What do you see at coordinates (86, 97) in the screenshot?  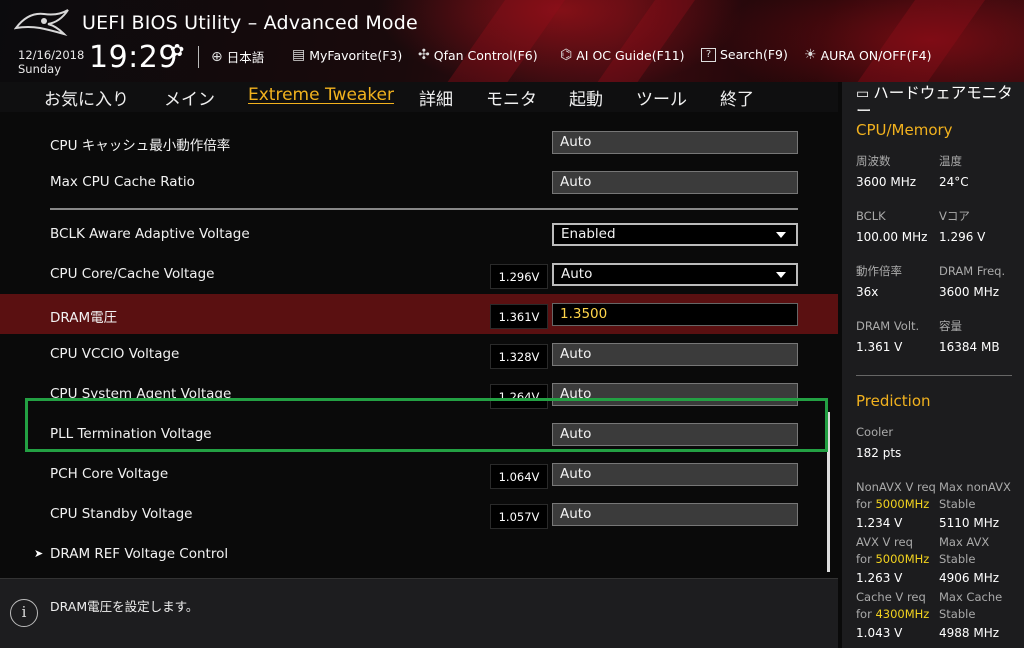 I see `tab-favorites: お気に入り` at bounding box center [86, 97].